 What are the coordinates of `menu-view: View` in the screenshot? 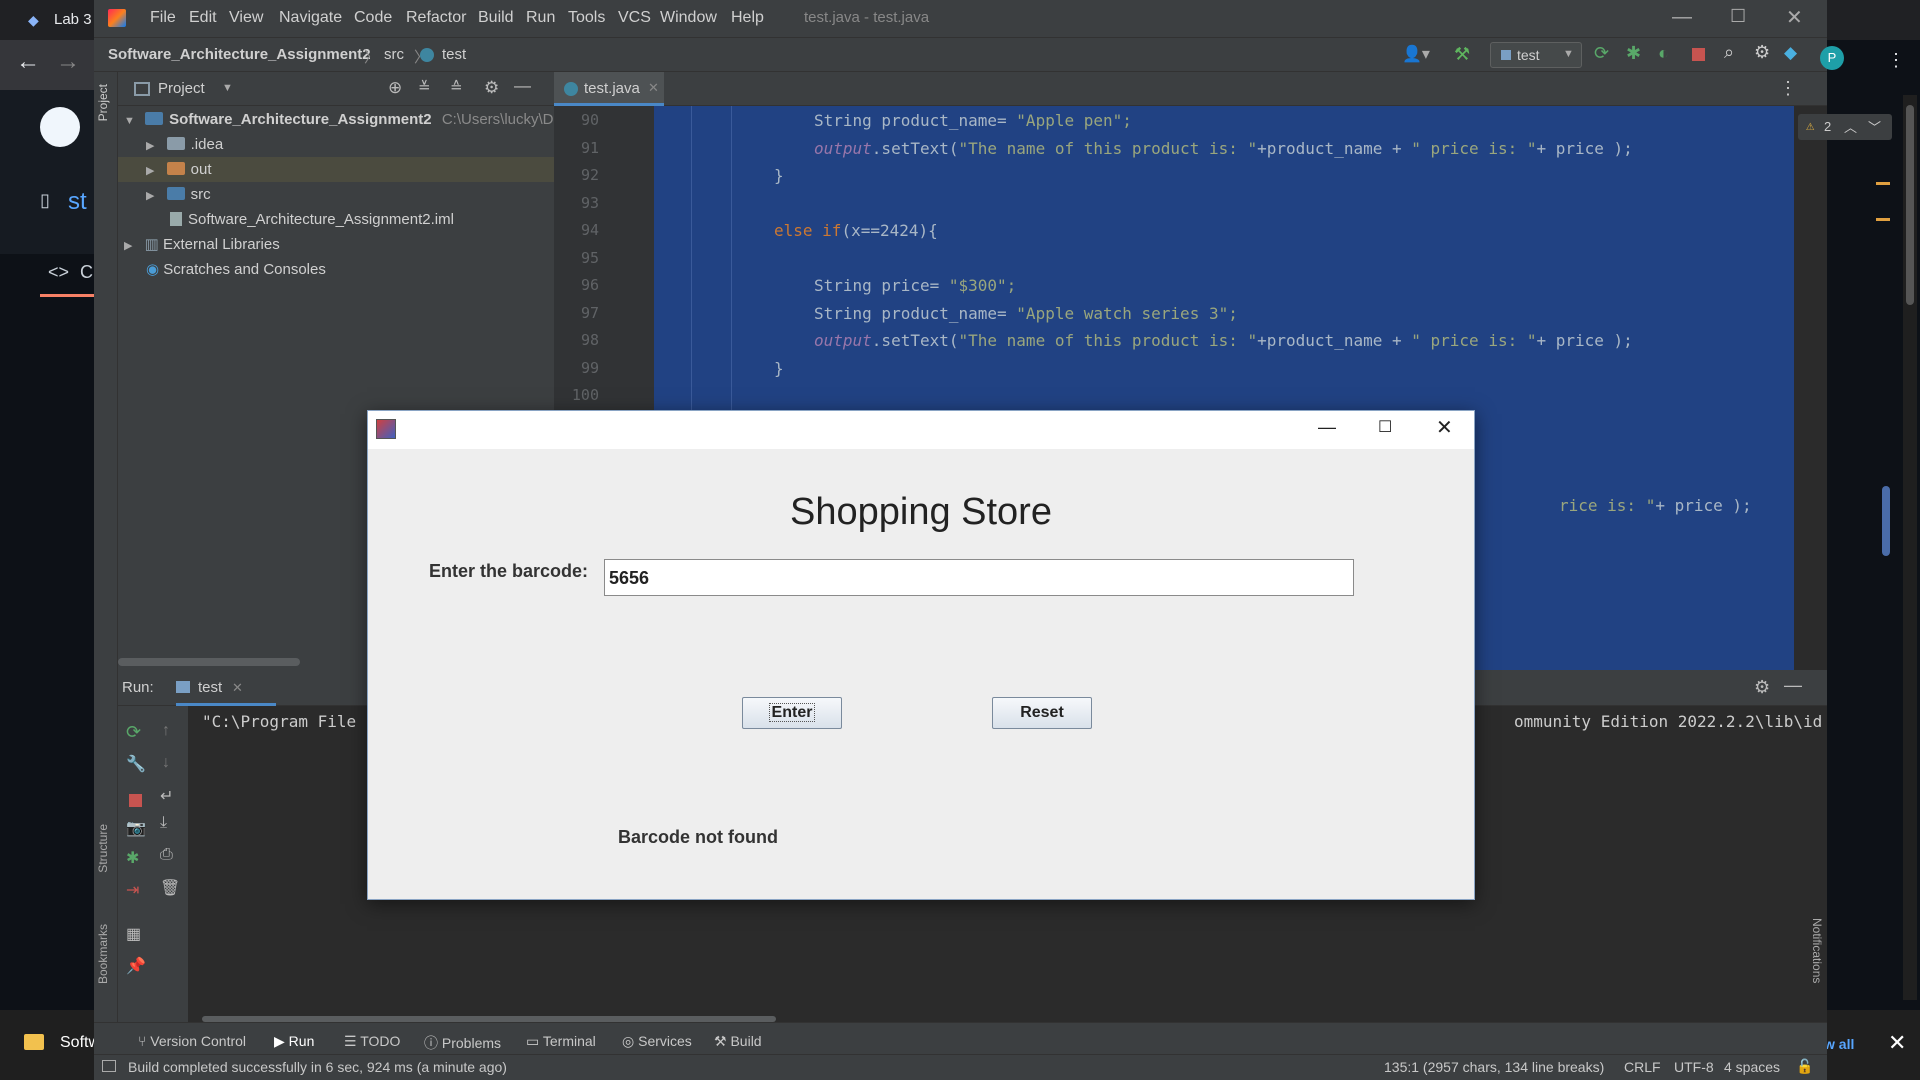 It's located at (246, 18).